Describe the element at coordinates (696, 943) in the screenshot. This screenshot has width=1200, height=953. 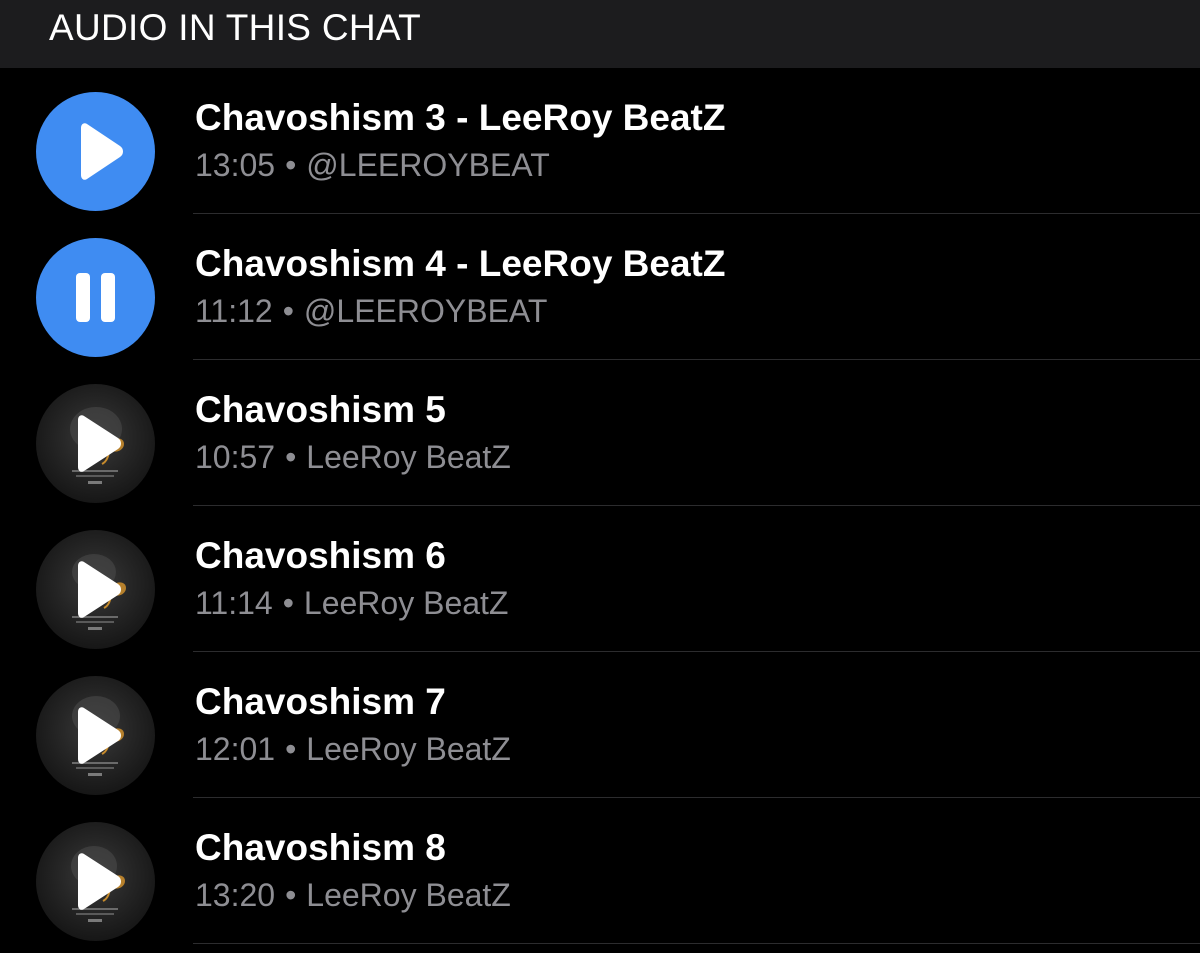
I see `row-separator` at that location.